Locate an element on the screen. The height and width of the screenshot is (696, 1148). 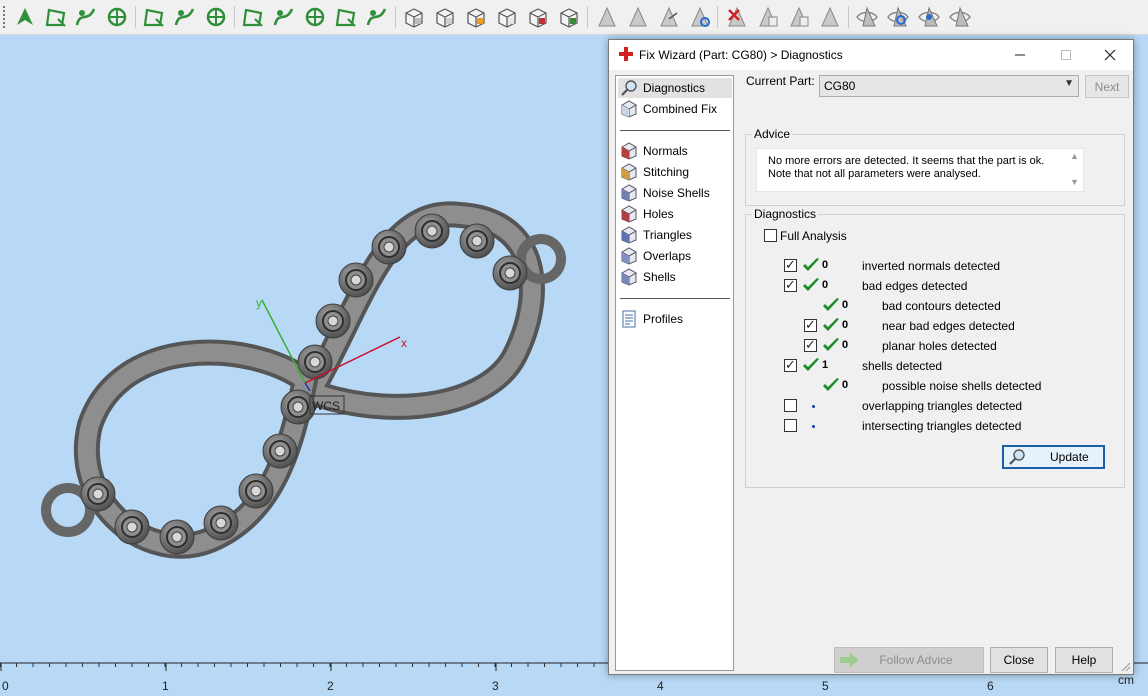
diag-row-count: 0 is located at coordinates (845, 305).